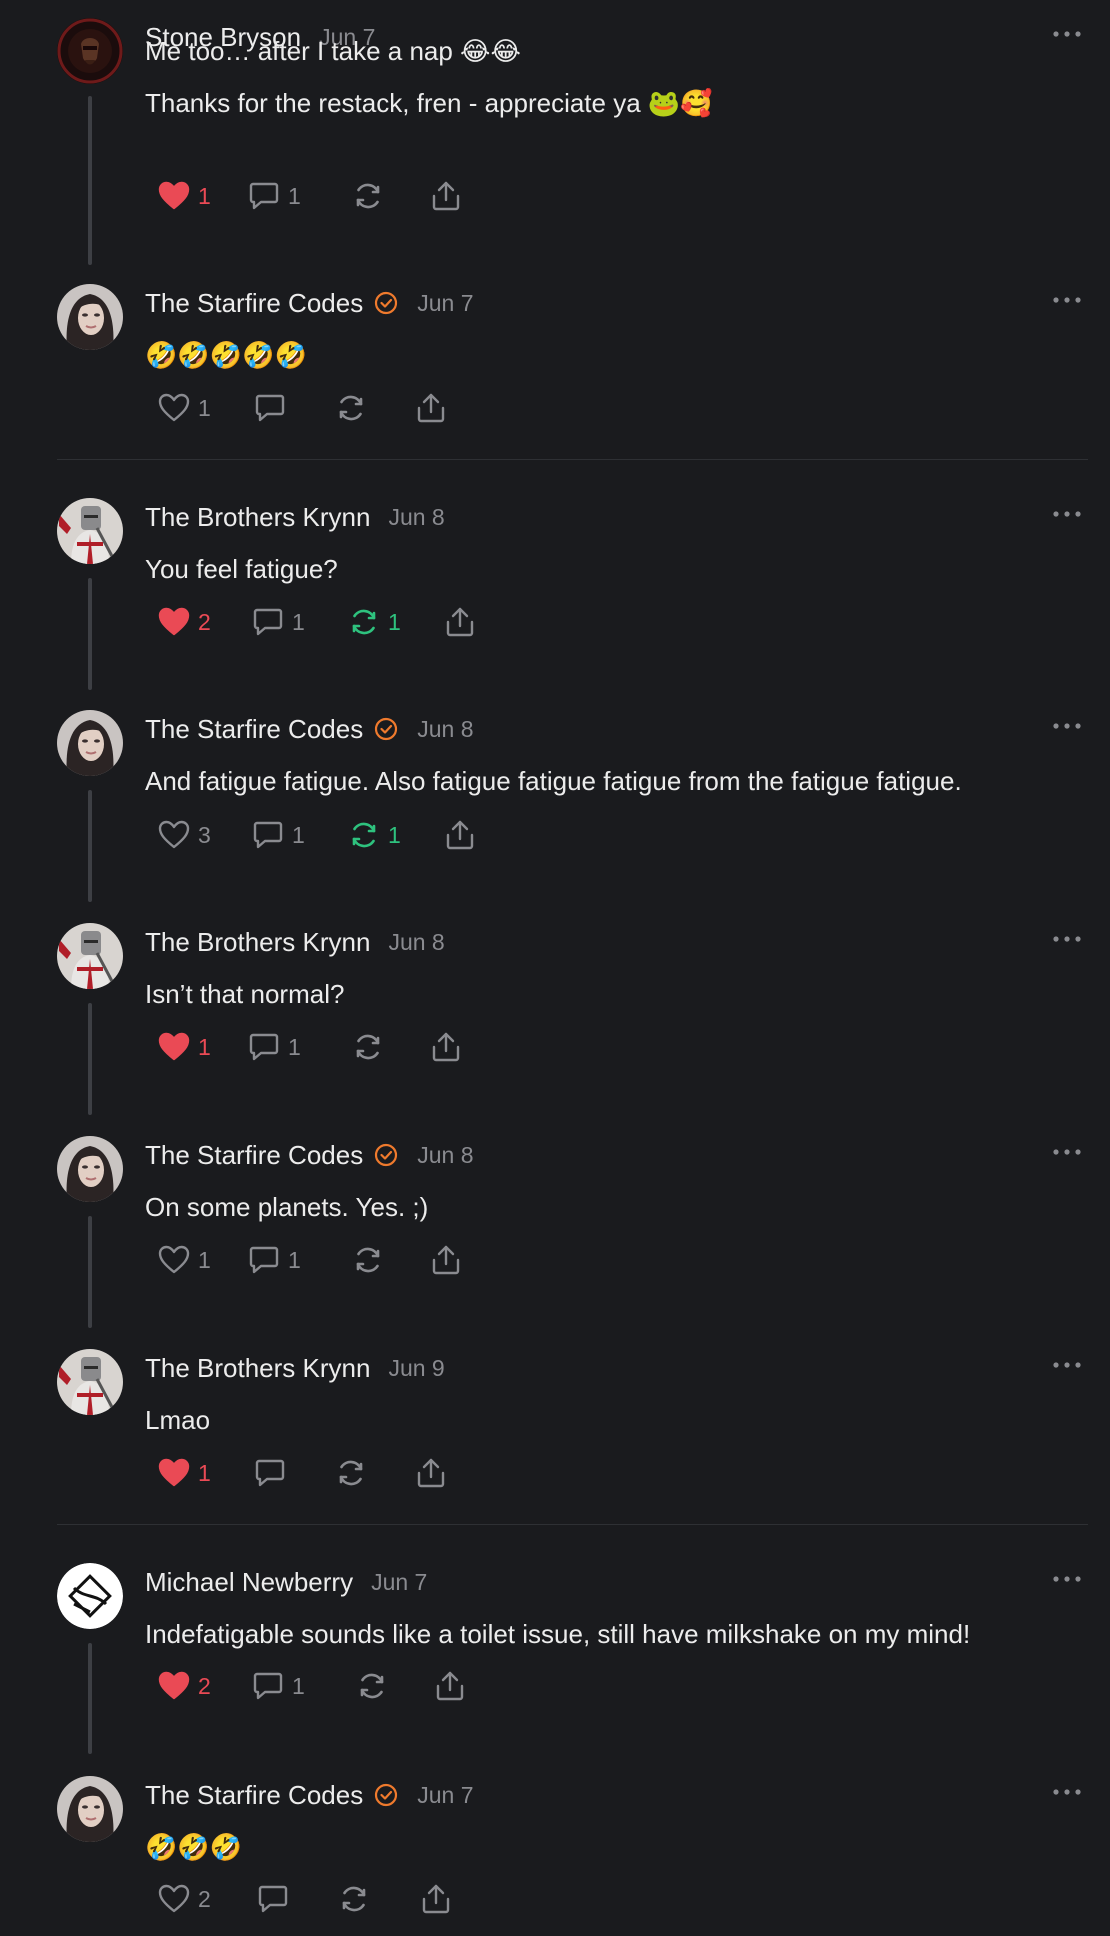  I want to click on comment-item: The Brothers Krynn Jun 9 Lmao, so click(555, 1431).